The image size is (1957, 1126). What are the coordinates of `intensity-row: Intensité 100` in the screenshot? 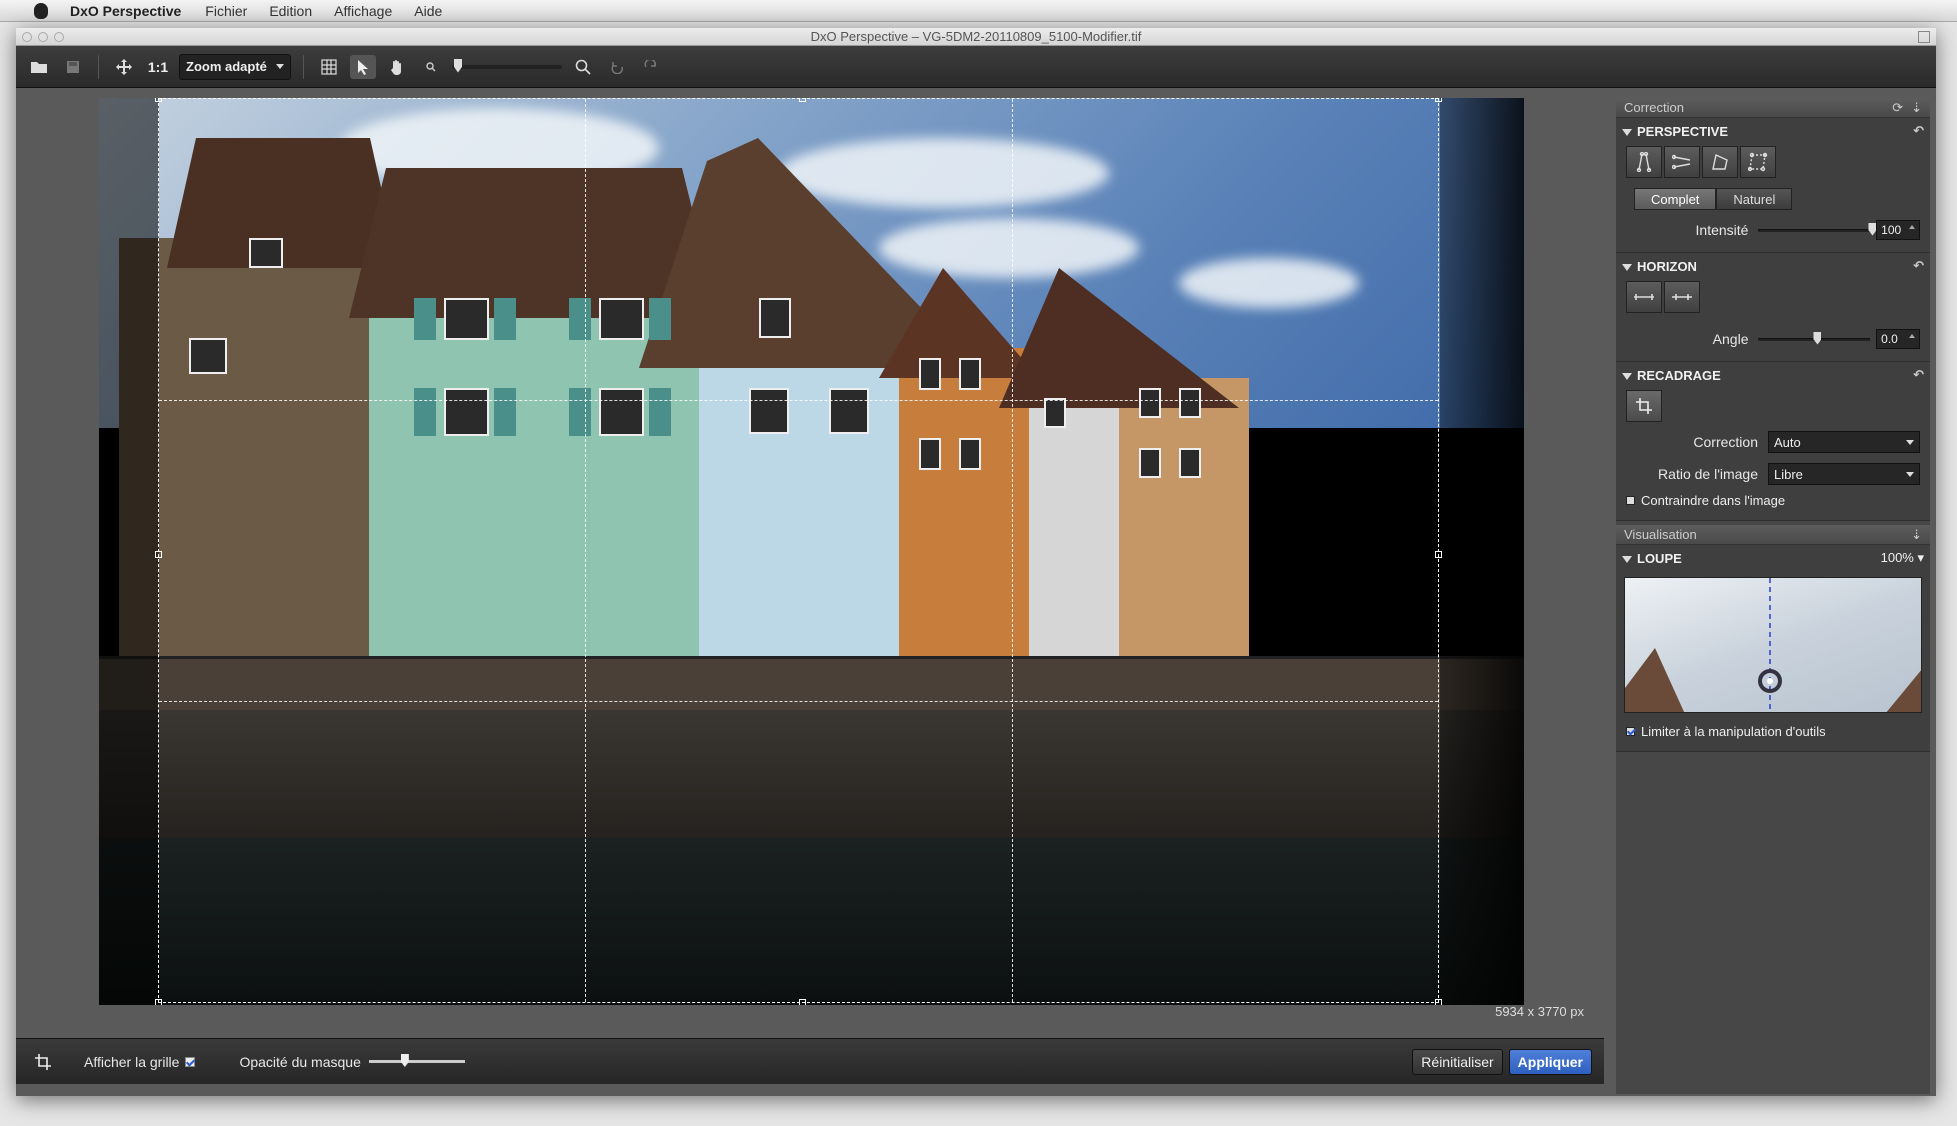 It's located at (1773, 230).